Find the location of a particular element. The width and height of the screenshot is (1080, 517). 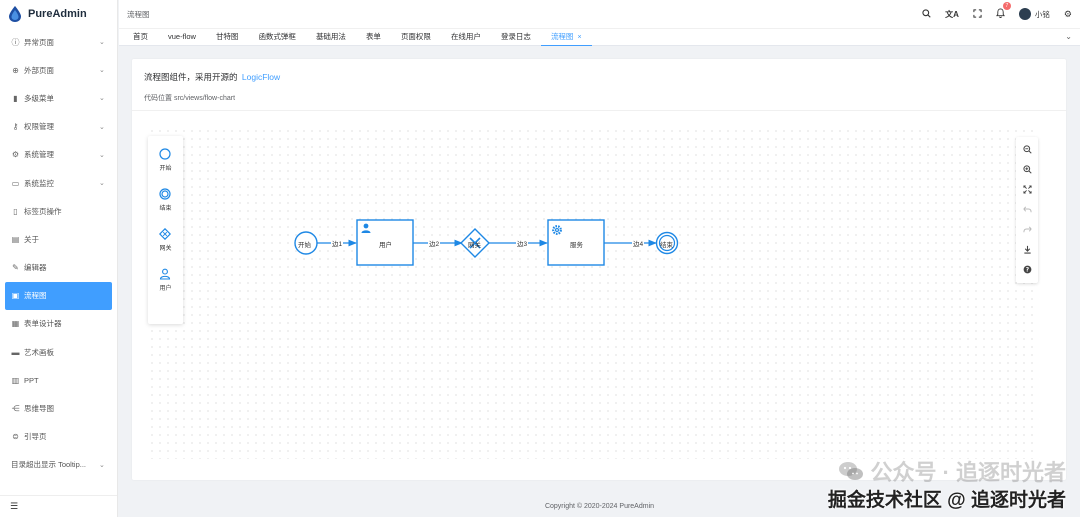

tab-label: 首页 is located at coordinates (140, 36).